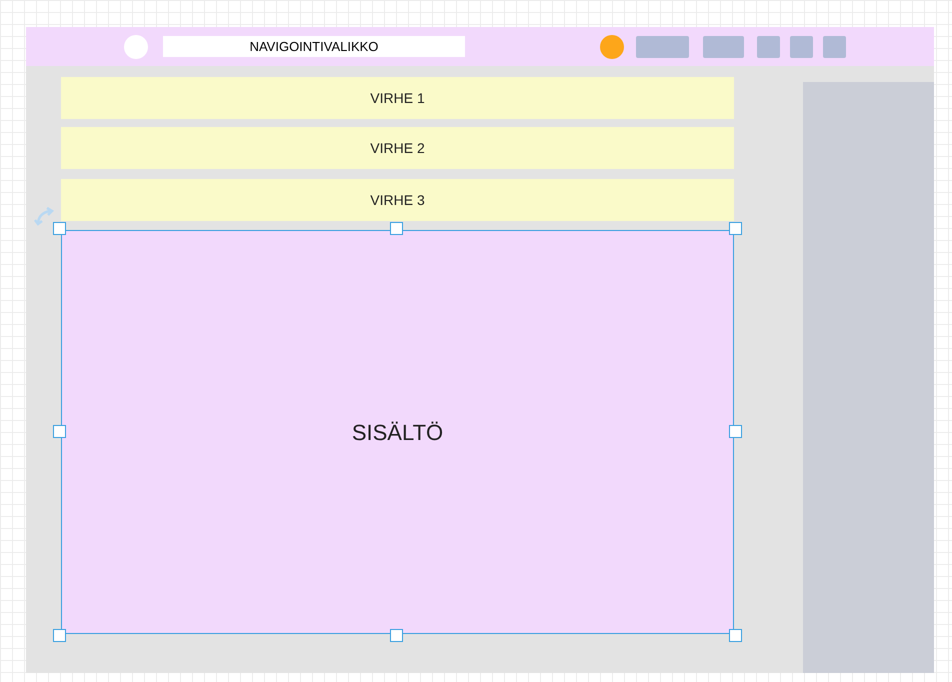 The image size is (952, 682). I want to click on error-banner: VIRHE 2, so click(397, 148).